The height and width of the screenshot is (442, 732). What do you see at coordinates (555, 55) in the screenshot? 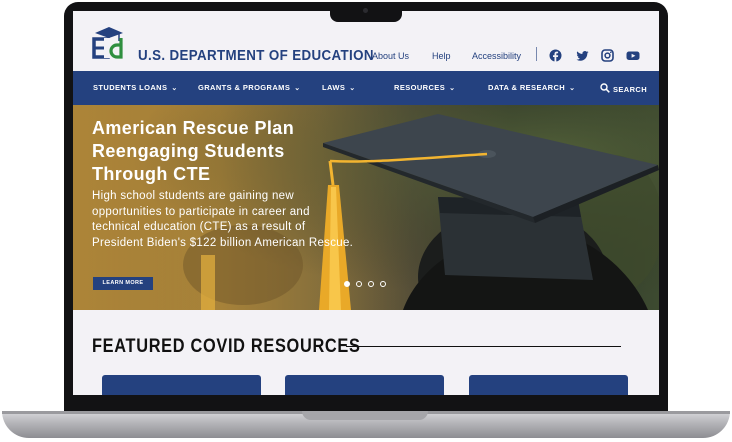
I see `facebook-icon` at bounding box center [555, 55].